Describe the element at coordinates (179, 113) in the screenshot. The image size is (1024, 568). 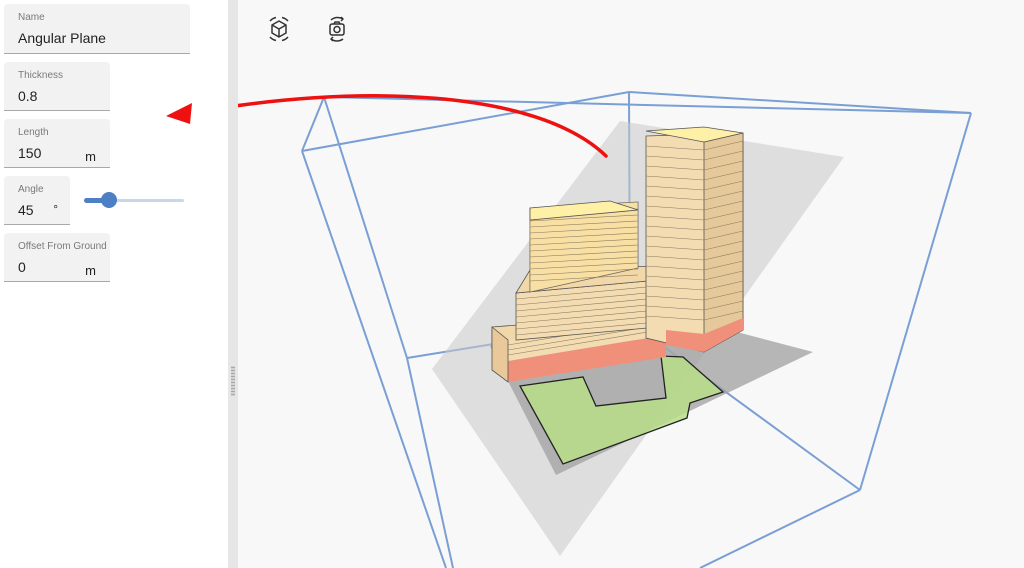
I see `arrow-head-icon` at that location.